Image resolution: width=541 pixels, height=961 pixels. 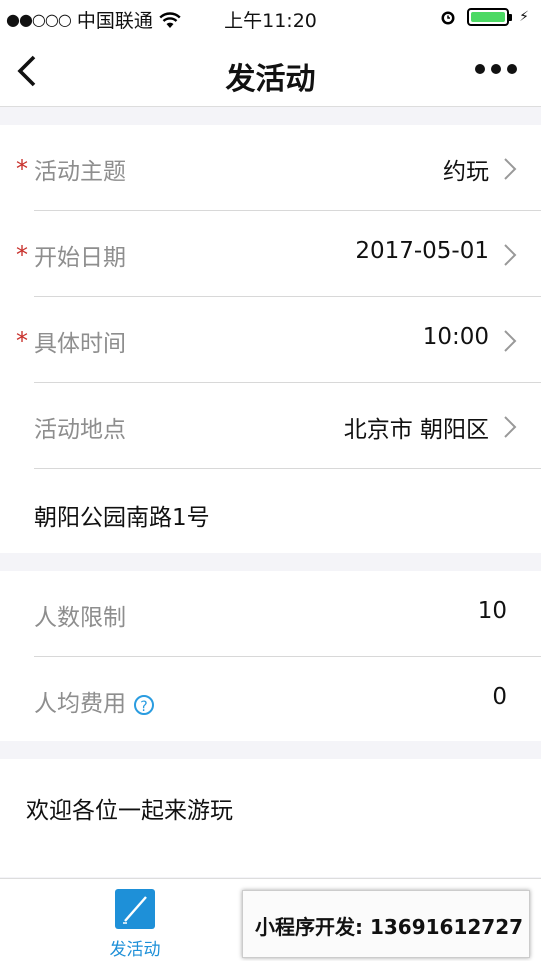 I want to click on more-options-button, so click(x=496, y=69).